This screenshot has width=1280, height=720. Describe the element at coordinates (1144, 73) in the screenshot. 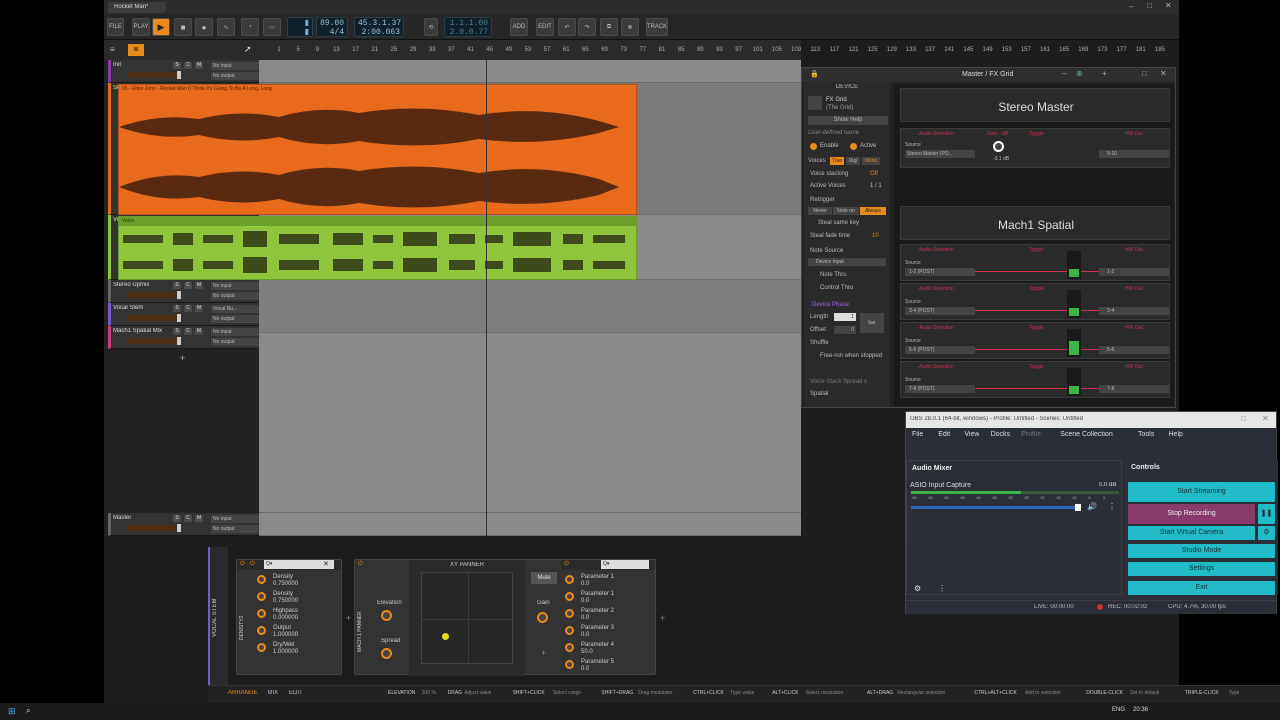

I see `window-icon: □` at that location.